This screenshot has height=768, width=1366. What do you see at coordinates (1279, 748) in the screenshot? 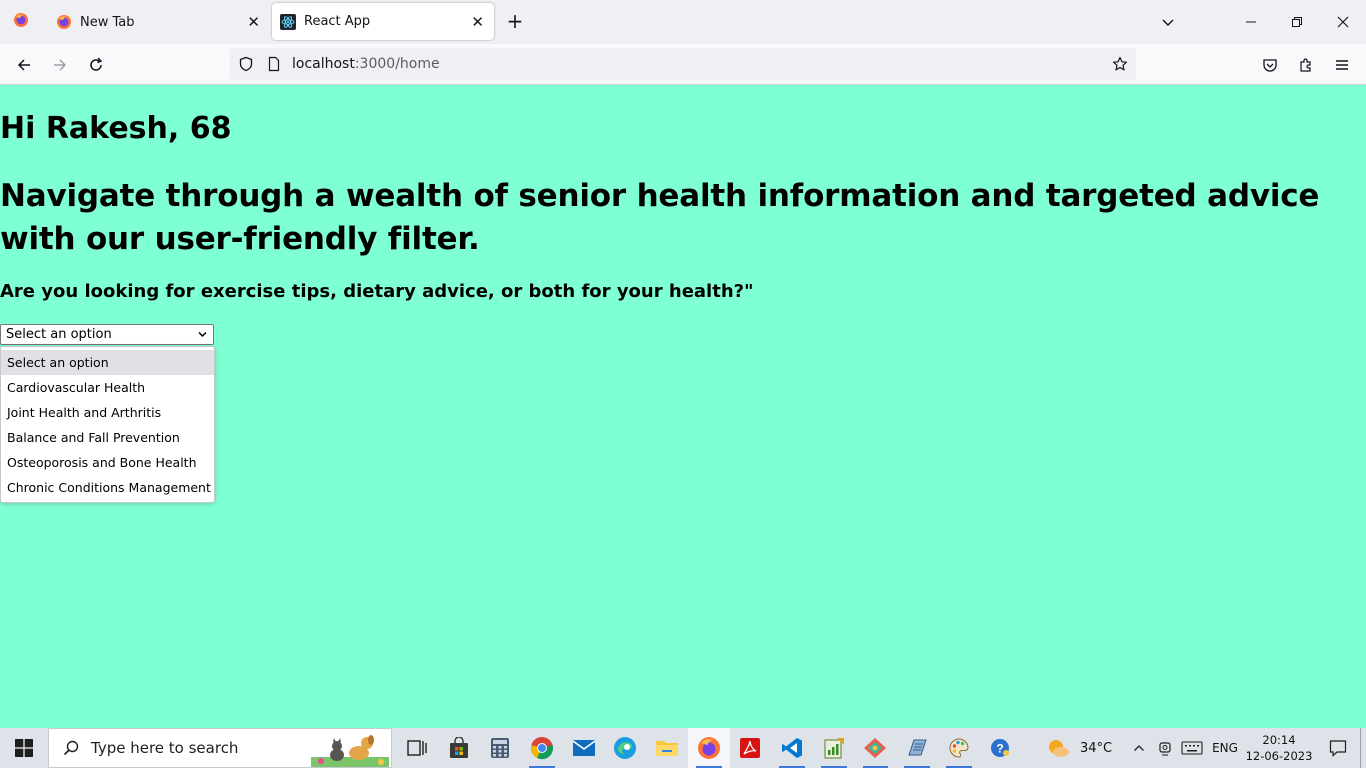
I see `taskbar-clock: 20:14 12-06-2023` at bounding box center [1279, 748].